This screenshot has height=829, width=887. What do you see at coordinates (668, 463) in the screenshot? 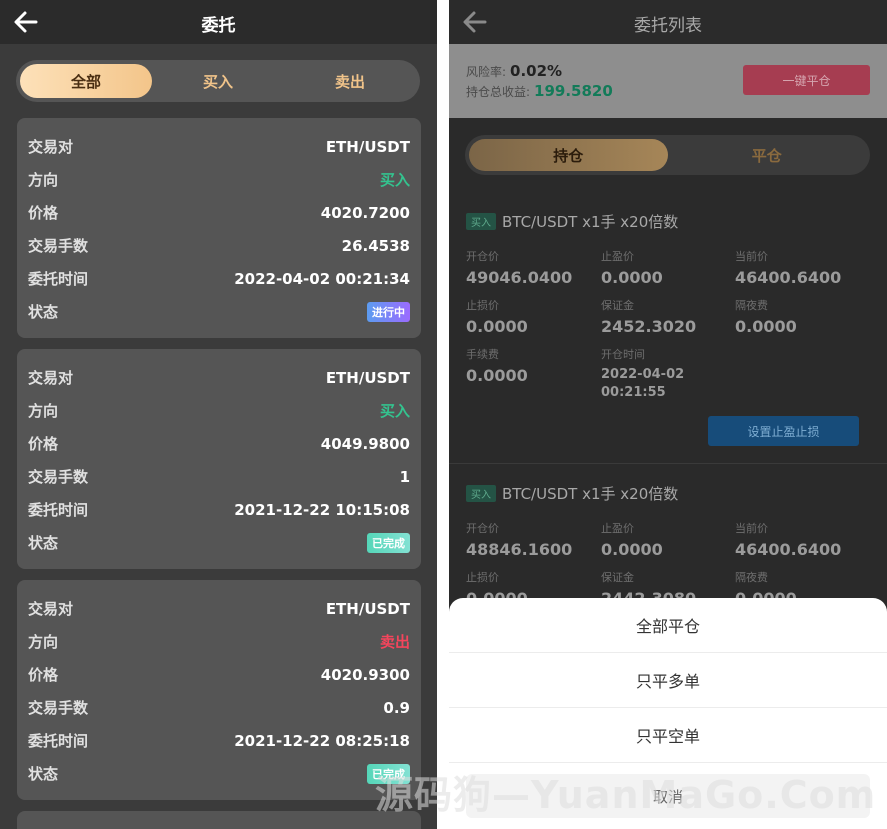
I see `divider` at bounding box center [668, 463].